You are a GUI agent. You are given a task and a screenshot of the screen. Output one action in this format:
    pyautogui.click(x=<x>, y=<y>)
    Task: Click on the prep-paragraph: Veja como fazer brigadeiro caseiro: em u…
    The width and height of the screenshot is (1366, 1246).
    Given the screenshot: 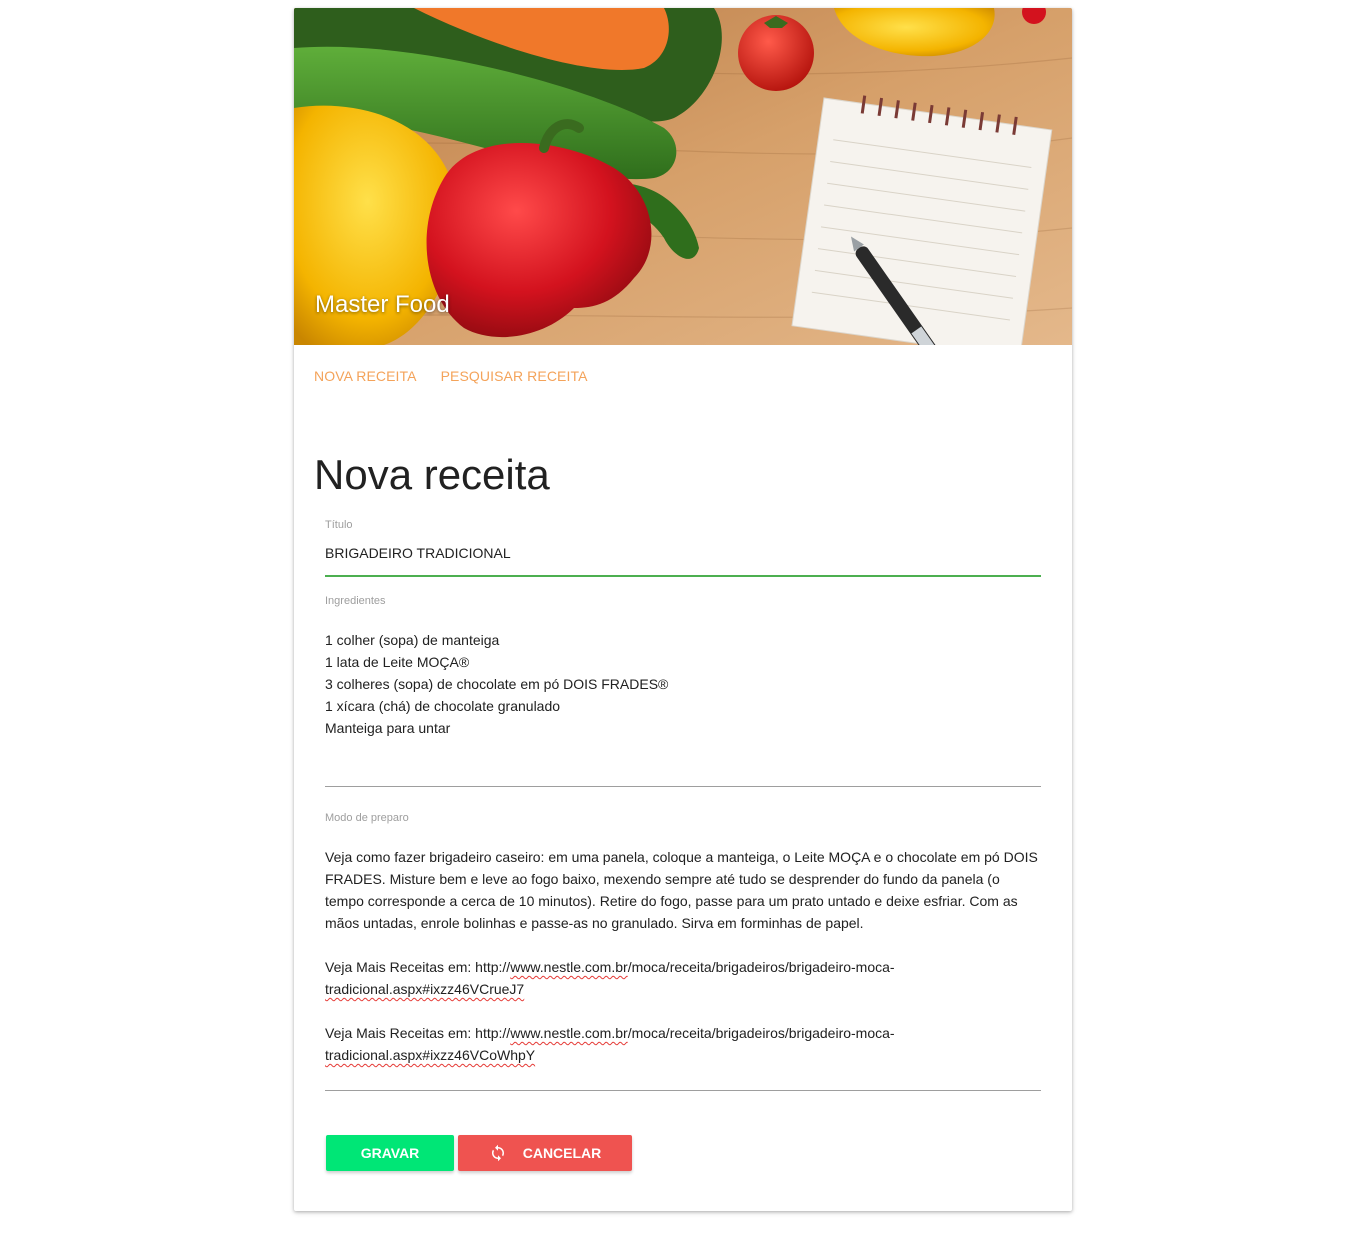 What is the action you would take?
    pyautogui.click(x=681, y=890)
    